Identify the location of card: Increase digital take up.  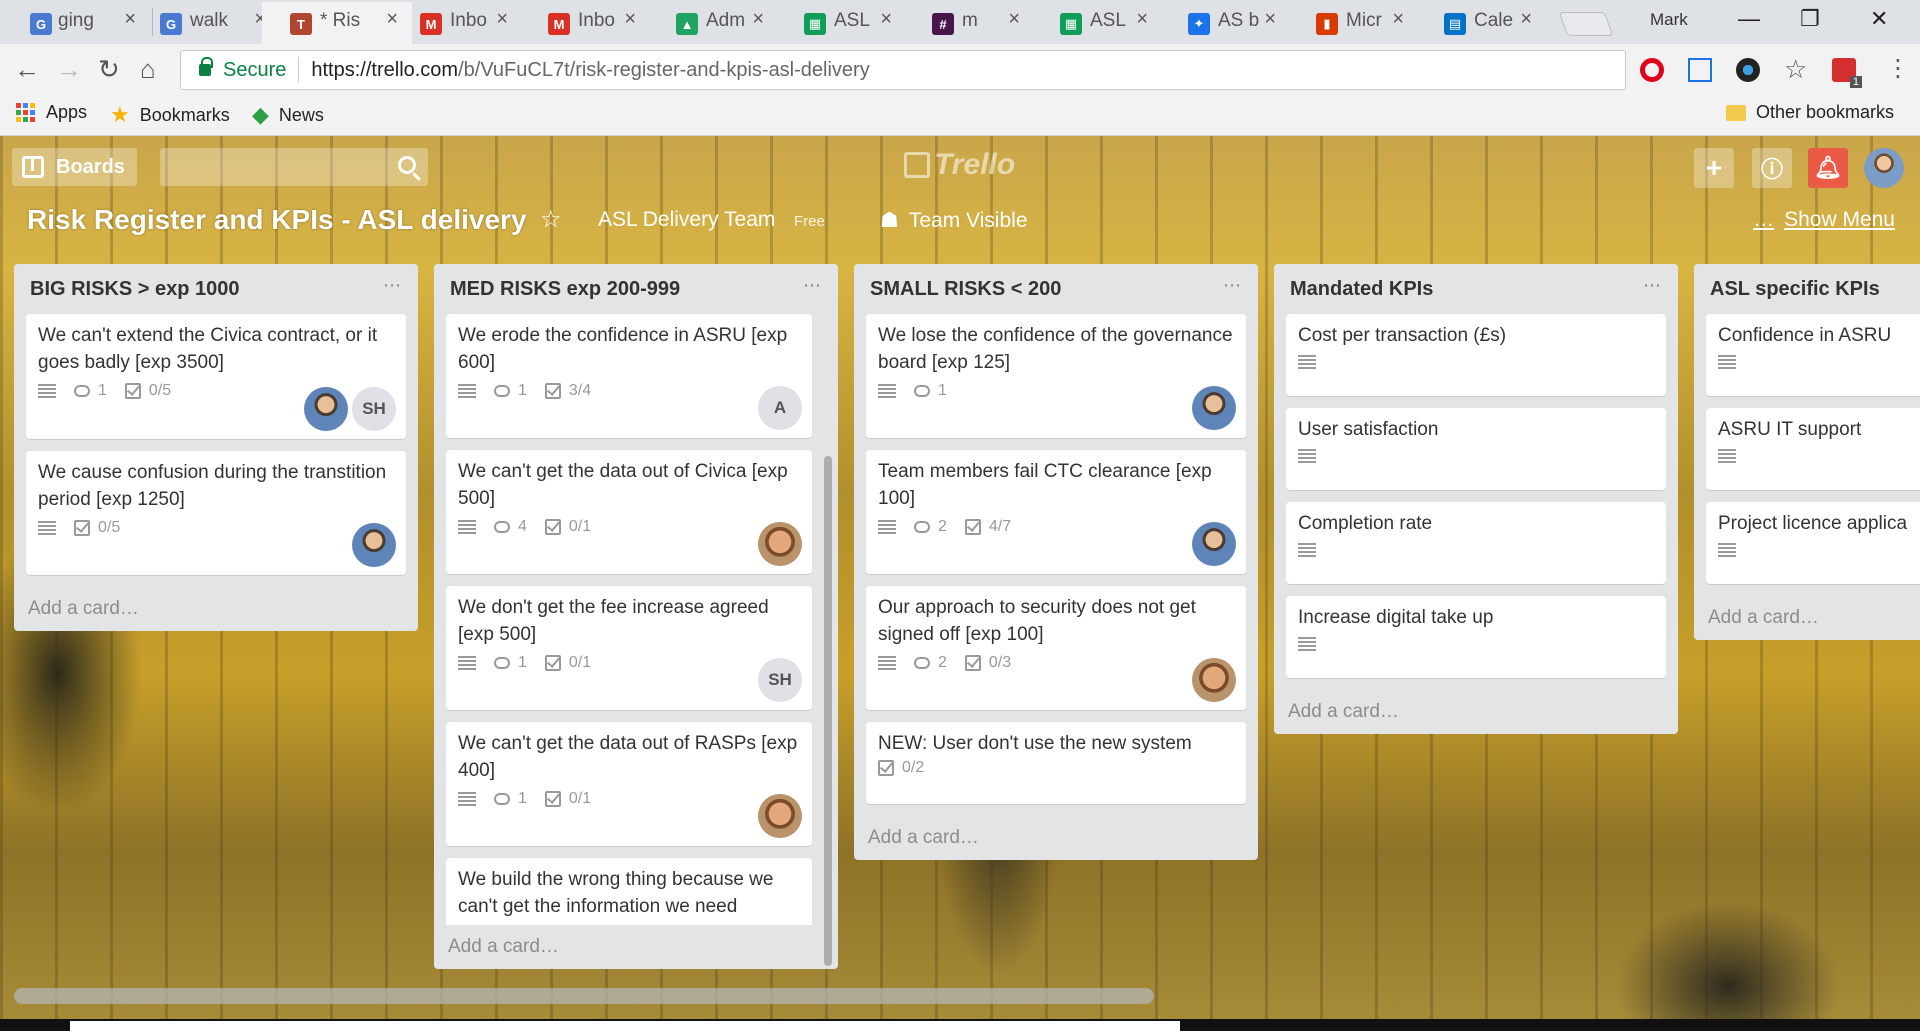
(1476, 637).